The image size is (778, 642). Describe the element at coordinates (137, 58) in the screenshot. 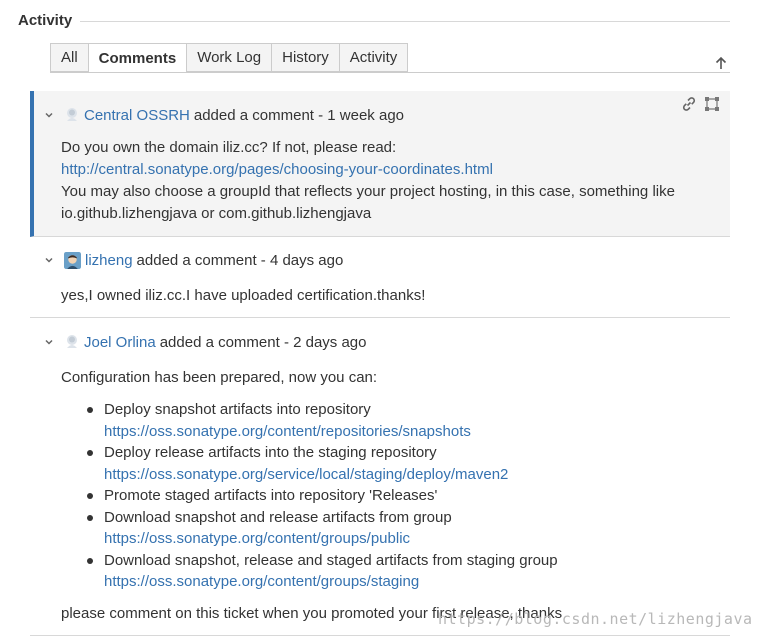

I see `tab-comments: Comments` at that location.